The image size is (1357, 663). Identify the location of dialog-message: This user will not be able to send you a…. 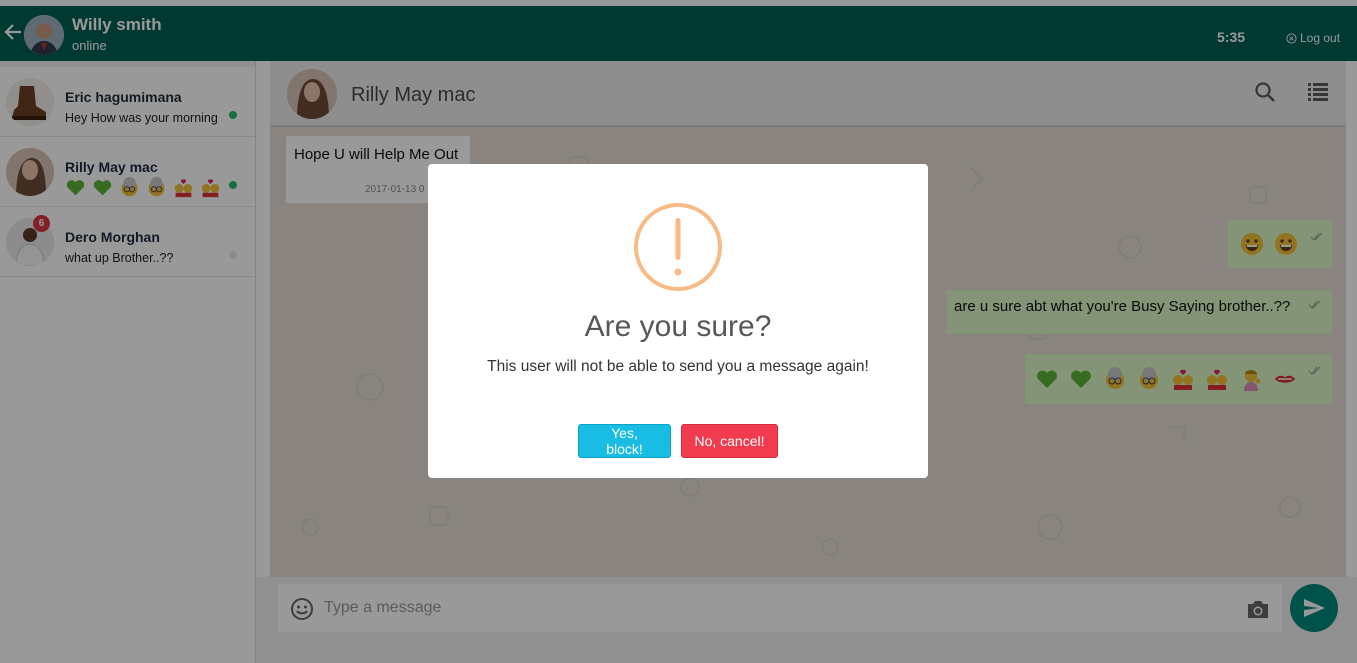
(678, 366).